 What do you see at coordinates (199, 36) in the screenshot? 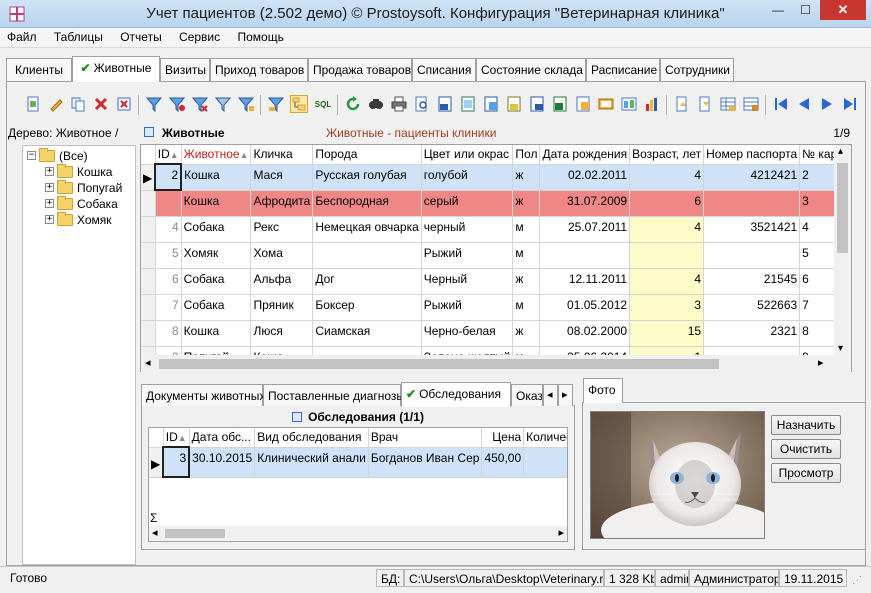
I see `menu-service: Сервис` at bounding box center [199, 36].